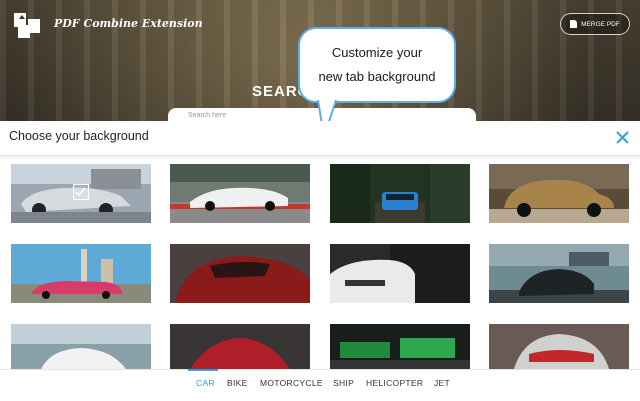  What do you see at coordinates (377, 65) in the screenshot?
I see `tooltip-bubble: Customize your new tab background` at bounding box center [377, 65].